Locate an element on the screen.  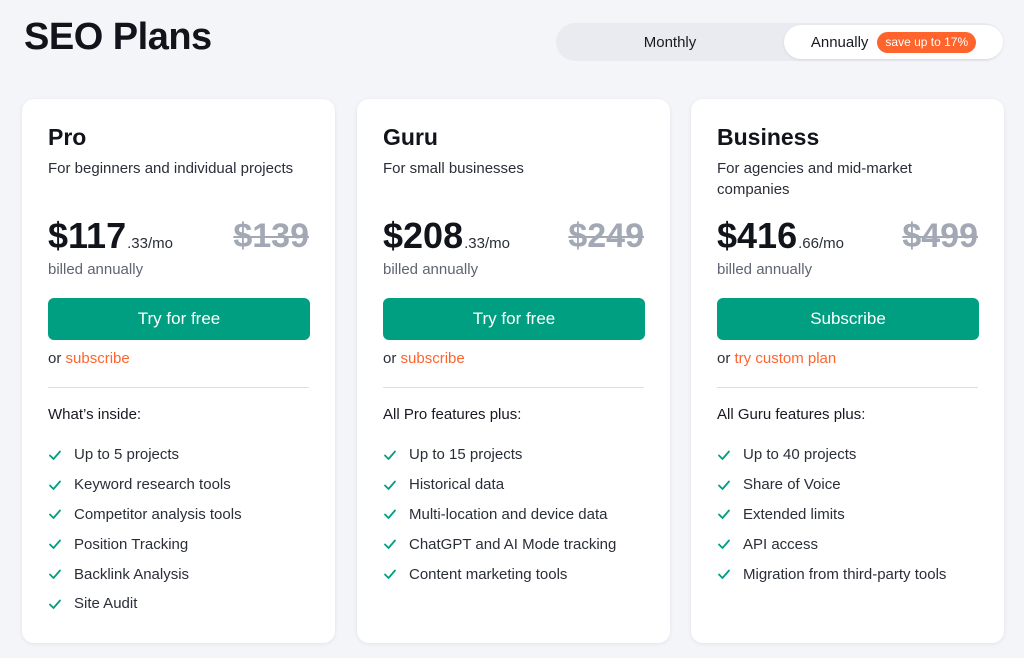
save-badge: save up to 17% is located at coordinates (927, 42).